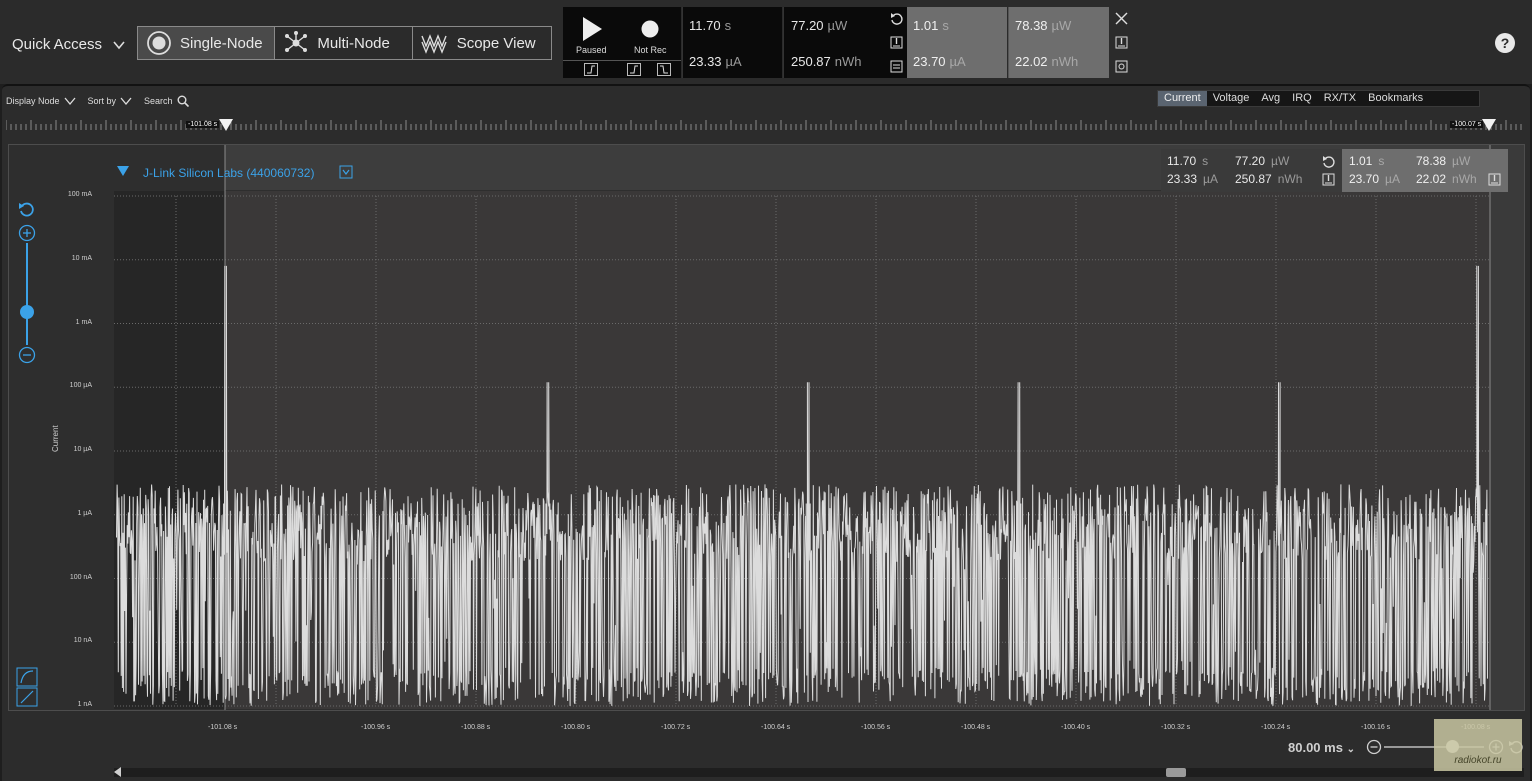  What do you see at coordinates (1478, 745) in the screenshot?
I see `watermark: radiokot.ru` at bounding box center [1478, 745].